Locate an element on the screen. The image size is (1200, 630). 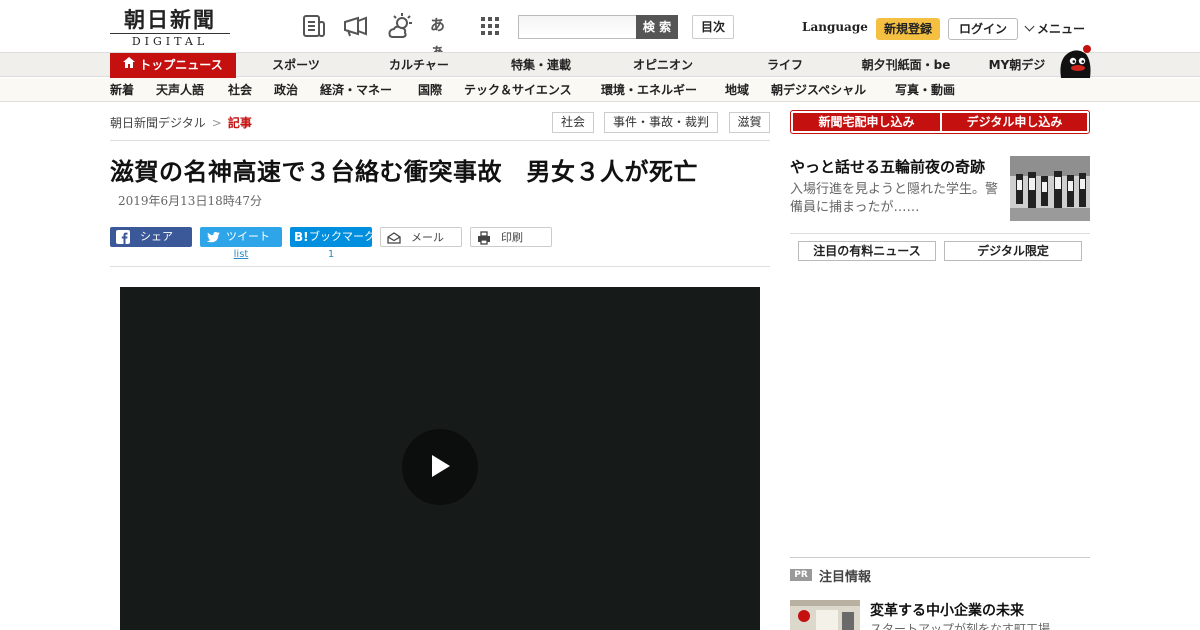
twitter-share-button: ツイート is located at coordinates (241, 237).